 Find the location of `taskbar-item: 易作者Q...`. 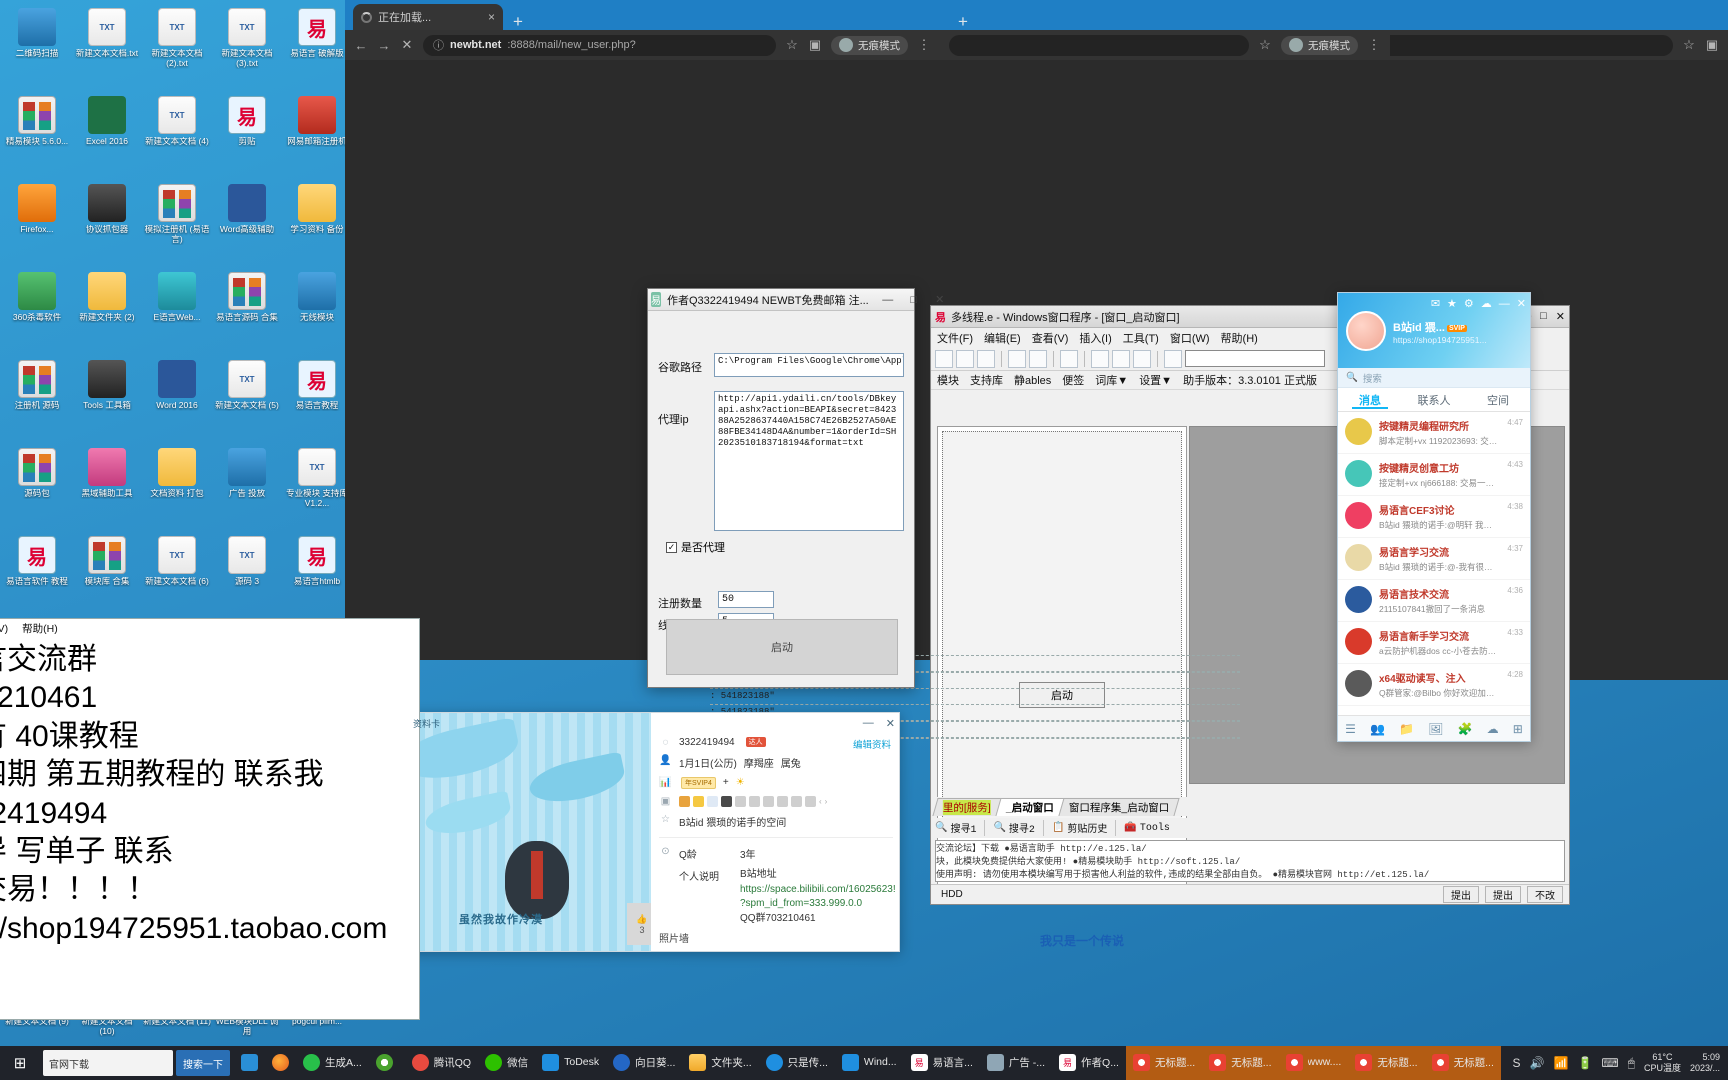

taskbar-item: 易作者Q... is located at coordinates (1089, 1063).